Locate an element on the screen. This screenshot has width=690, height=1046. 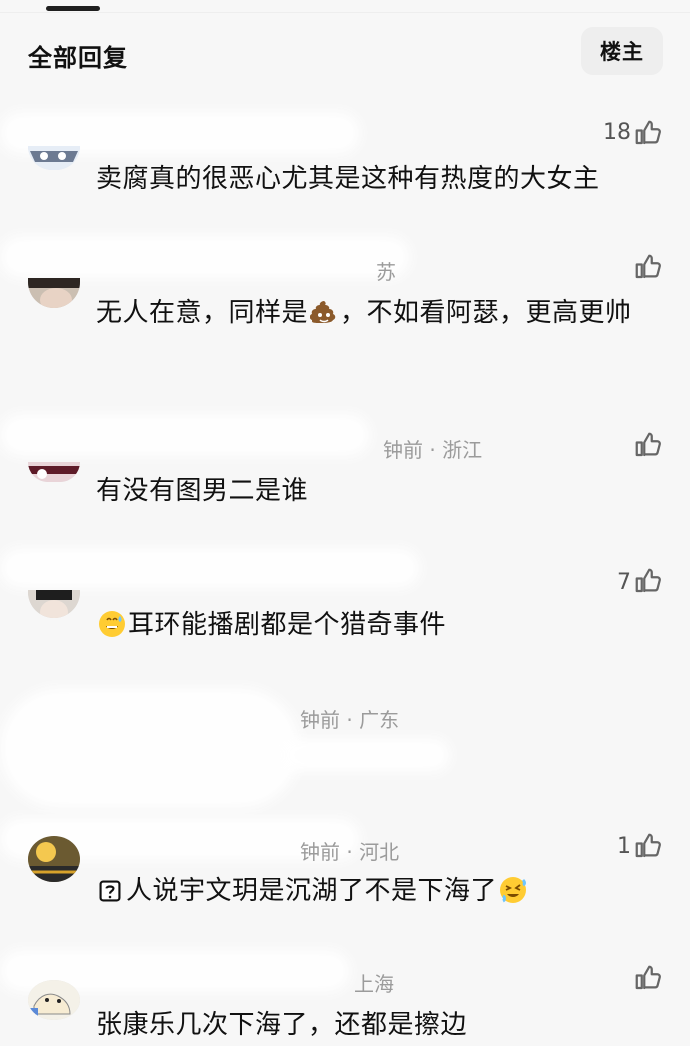
comment-text: 耳环能播剧都是个猎奇事件 is located at coordinates (381, 625).